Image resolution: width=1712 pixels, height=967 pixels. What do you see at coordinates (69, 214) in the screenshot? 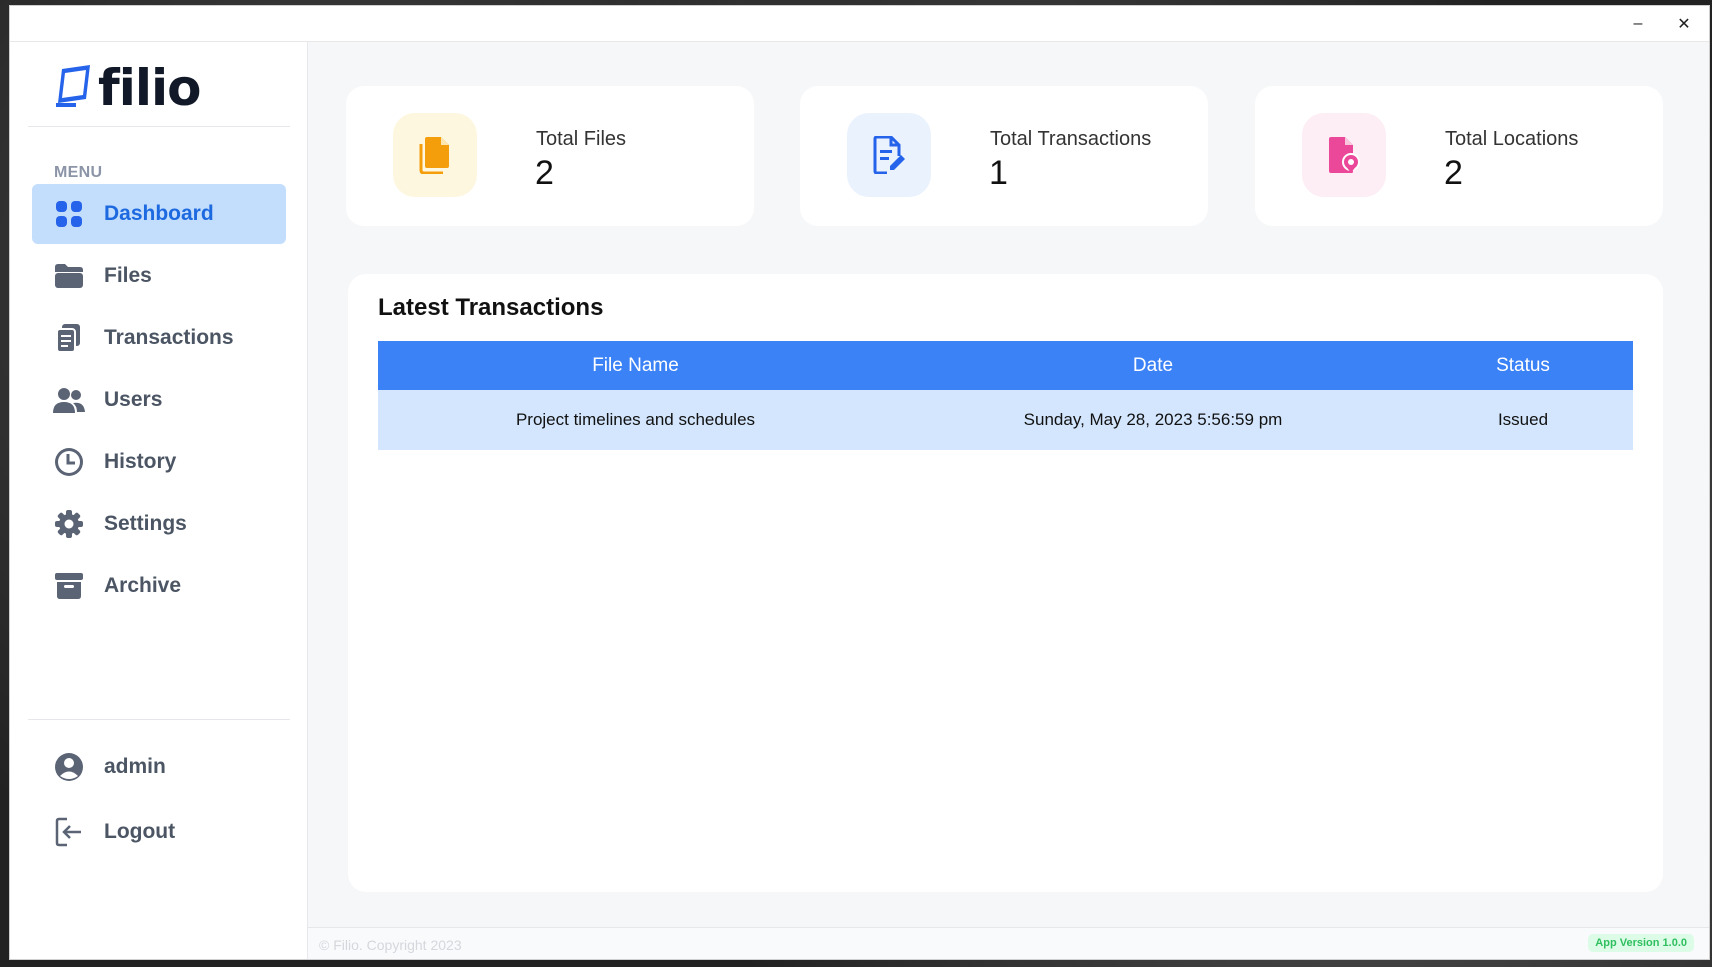
I see `grid-icon` at bounding box center [69, 214].